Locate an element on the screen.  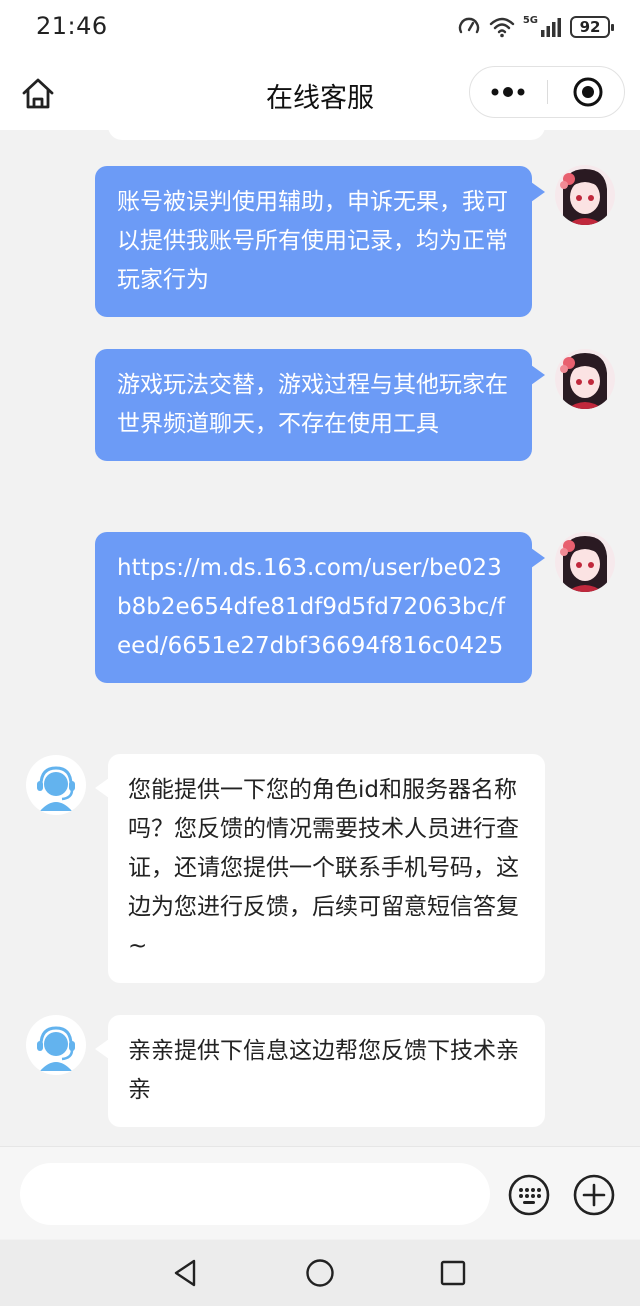
plus-icon is located at coordinates (594, 1195).